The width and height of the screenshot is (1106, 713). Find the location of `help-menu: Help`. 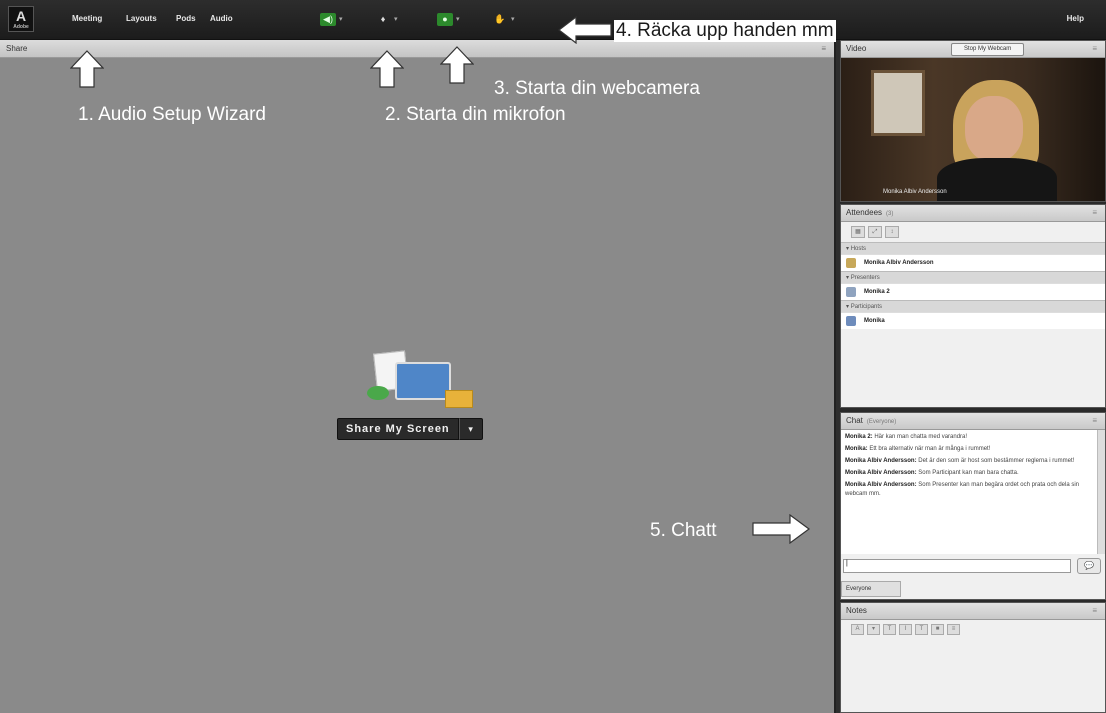

help-menu: Help is located at coordinates (1075, 18).